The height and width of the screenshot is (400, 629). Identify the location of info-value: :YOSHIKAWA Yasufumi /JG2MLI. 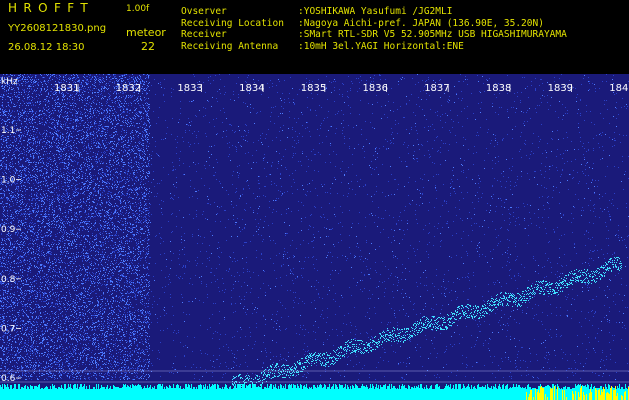
(375, 11).